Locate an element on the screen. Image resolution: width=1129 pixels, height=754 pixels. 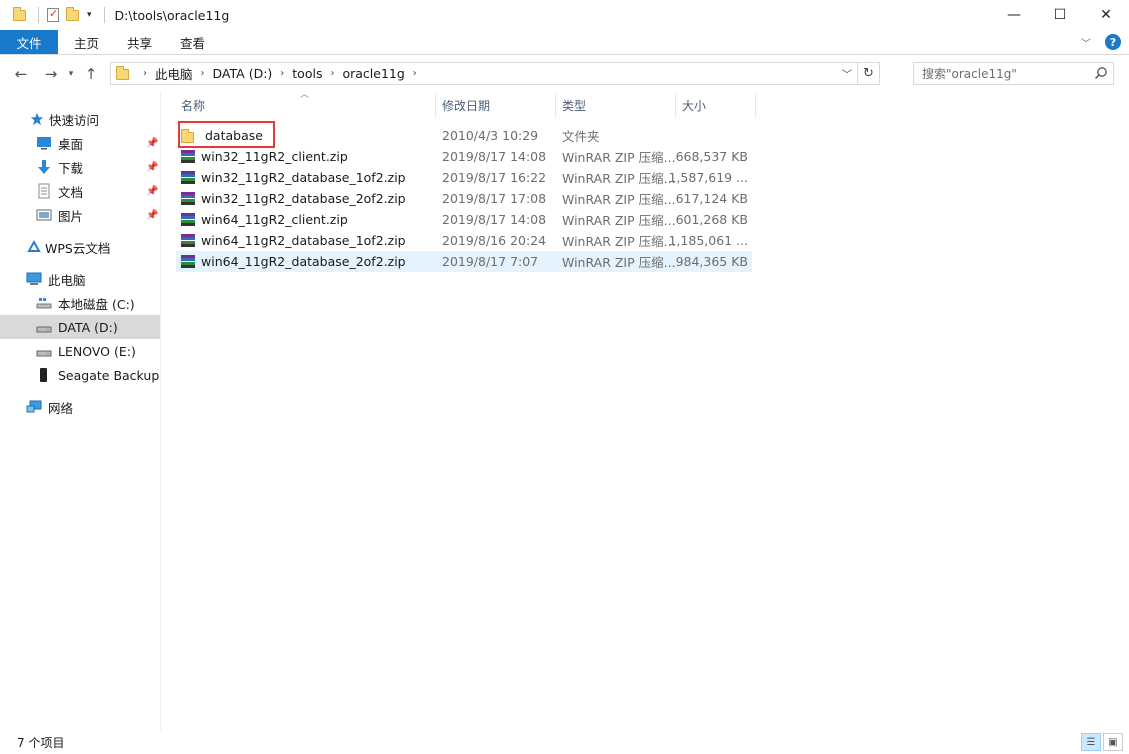
sidebar-item-lenovo-e: LENOVO (E:) is located at coordinates (80, 351).